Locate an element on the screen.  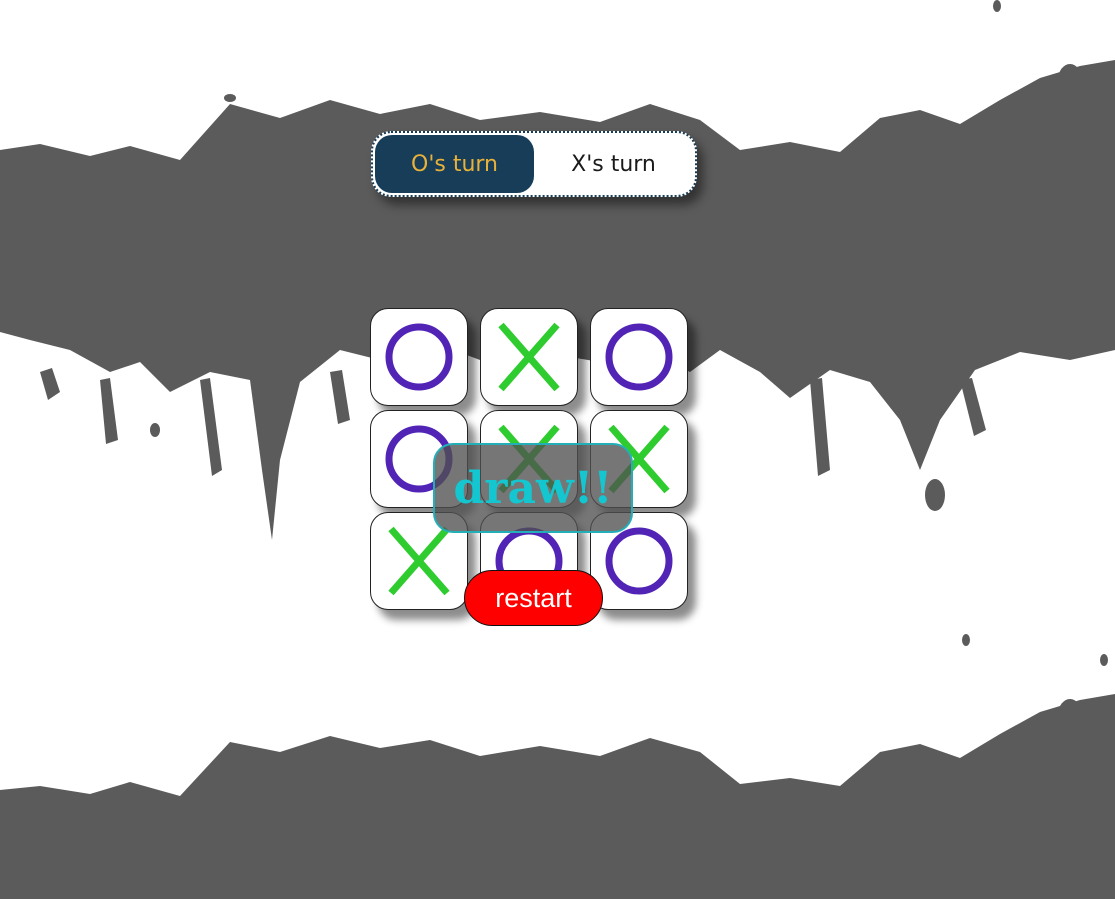
o-turn-indicator: O's turn is located at coordinates (454, 164).